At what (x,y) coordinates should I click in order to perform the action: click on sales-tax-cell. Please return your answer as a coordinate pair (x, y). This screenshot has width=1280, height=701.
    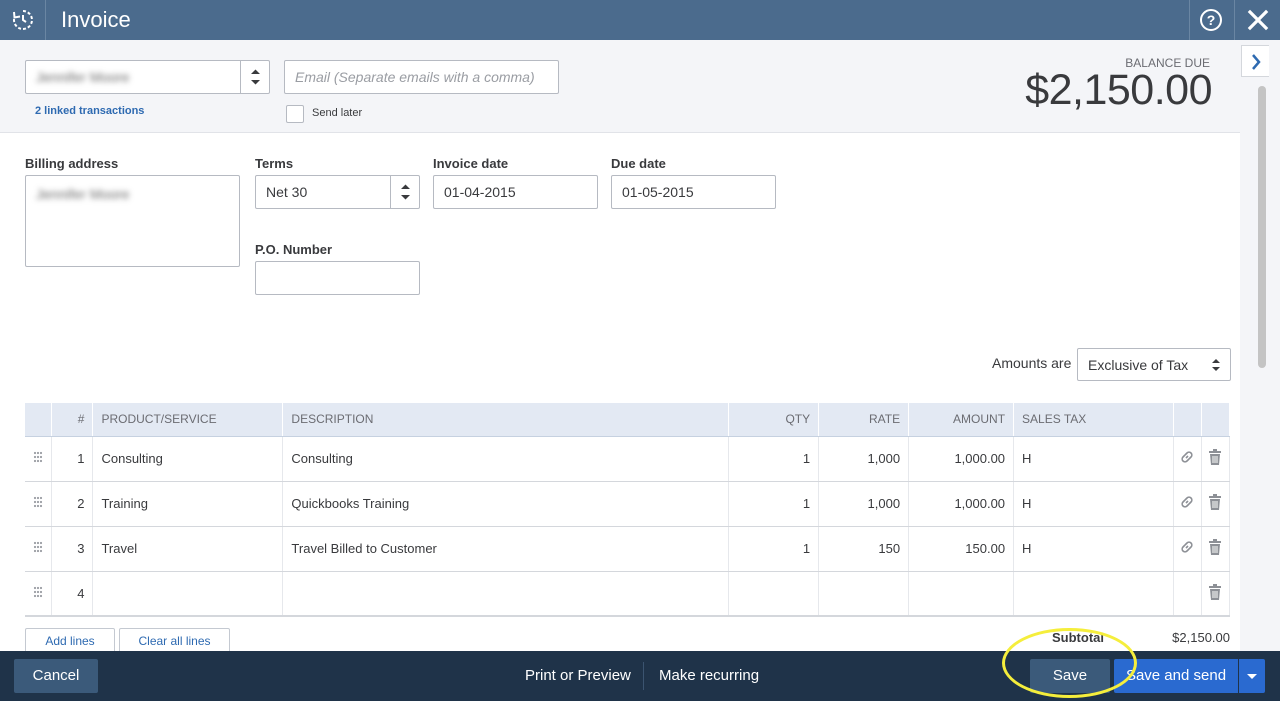
    Looking at the image, I should click on (1093, 594).